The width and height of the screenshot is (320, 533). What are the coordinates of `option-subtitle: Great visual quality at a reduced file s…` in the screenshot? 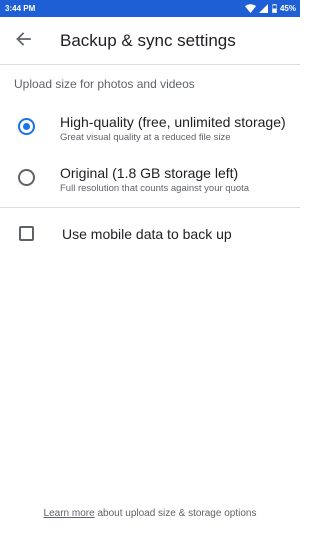 It's located at (145, 137).